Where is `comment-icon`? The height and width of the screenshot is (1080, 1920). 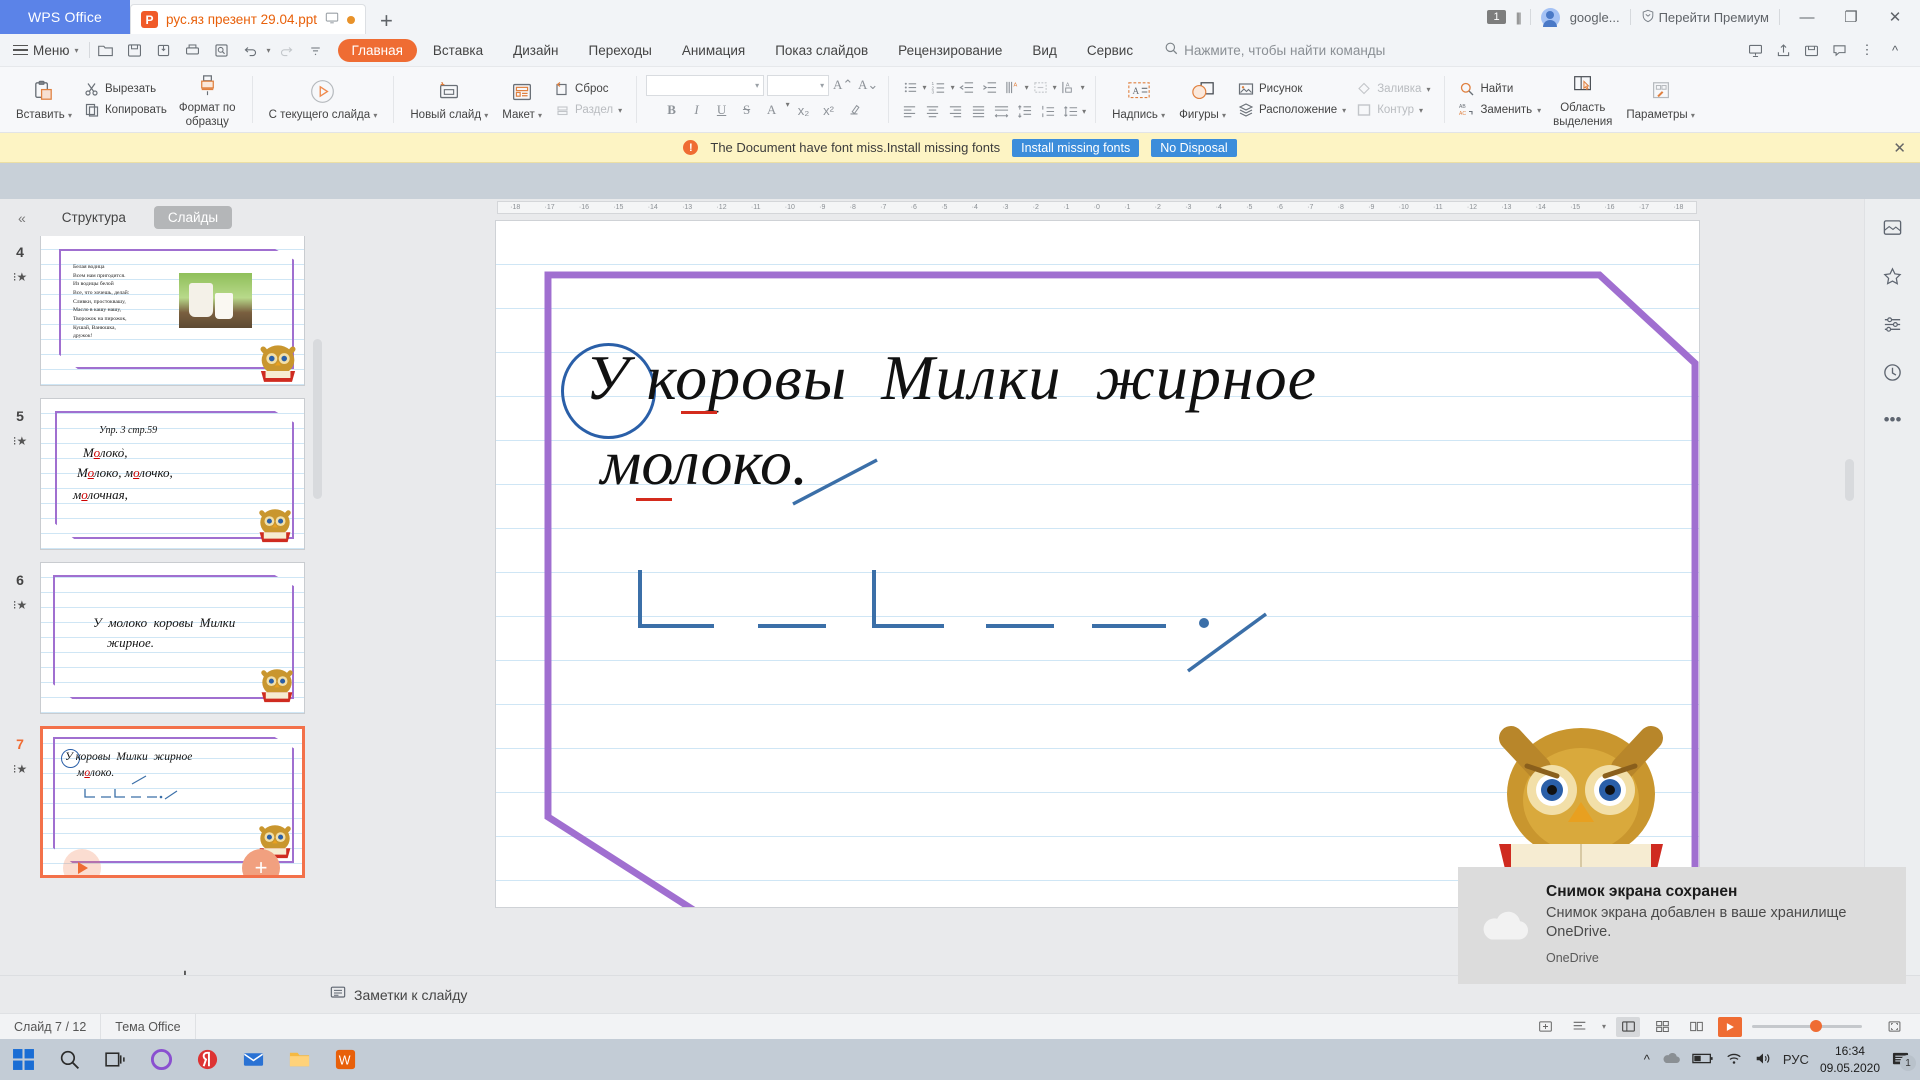 comment-icon is located at coordinates (1839, 50).